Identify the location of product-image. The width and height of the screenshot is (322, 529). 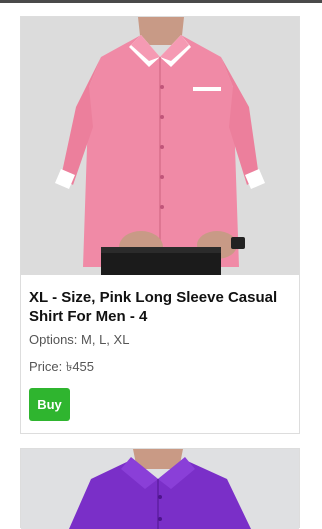
(160, 489).